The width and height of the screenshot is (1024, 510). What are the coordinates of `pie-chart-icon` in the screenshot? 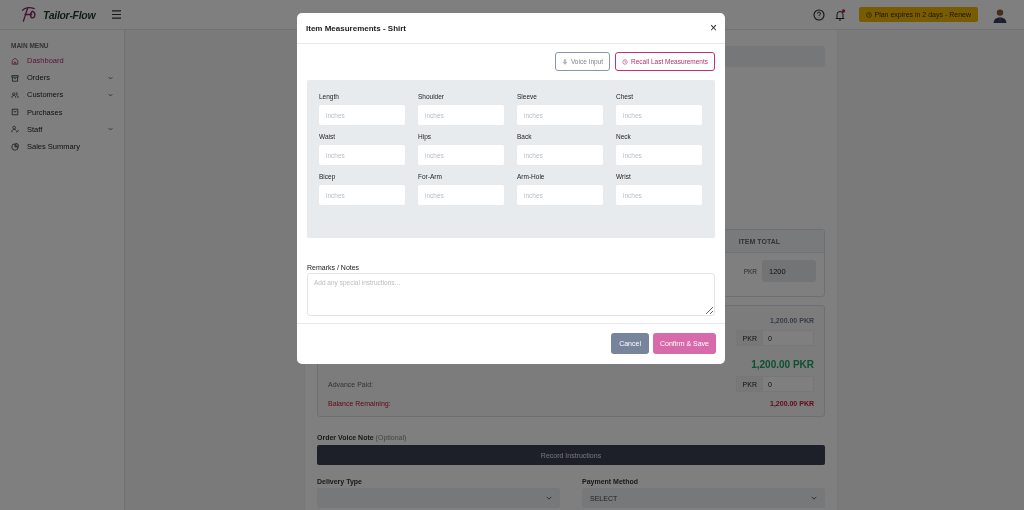 It's located at (15, 146).